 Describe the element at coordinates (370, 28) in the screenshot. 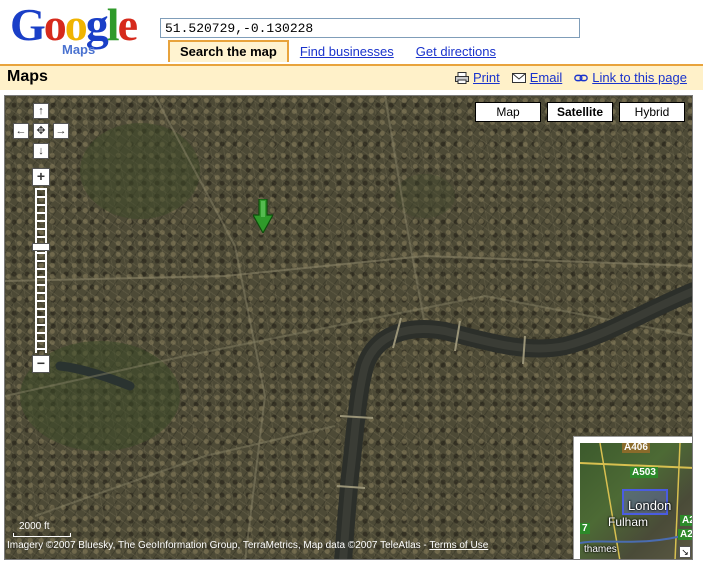

I see `search-input: 51.520729,-0.130228` at that location.